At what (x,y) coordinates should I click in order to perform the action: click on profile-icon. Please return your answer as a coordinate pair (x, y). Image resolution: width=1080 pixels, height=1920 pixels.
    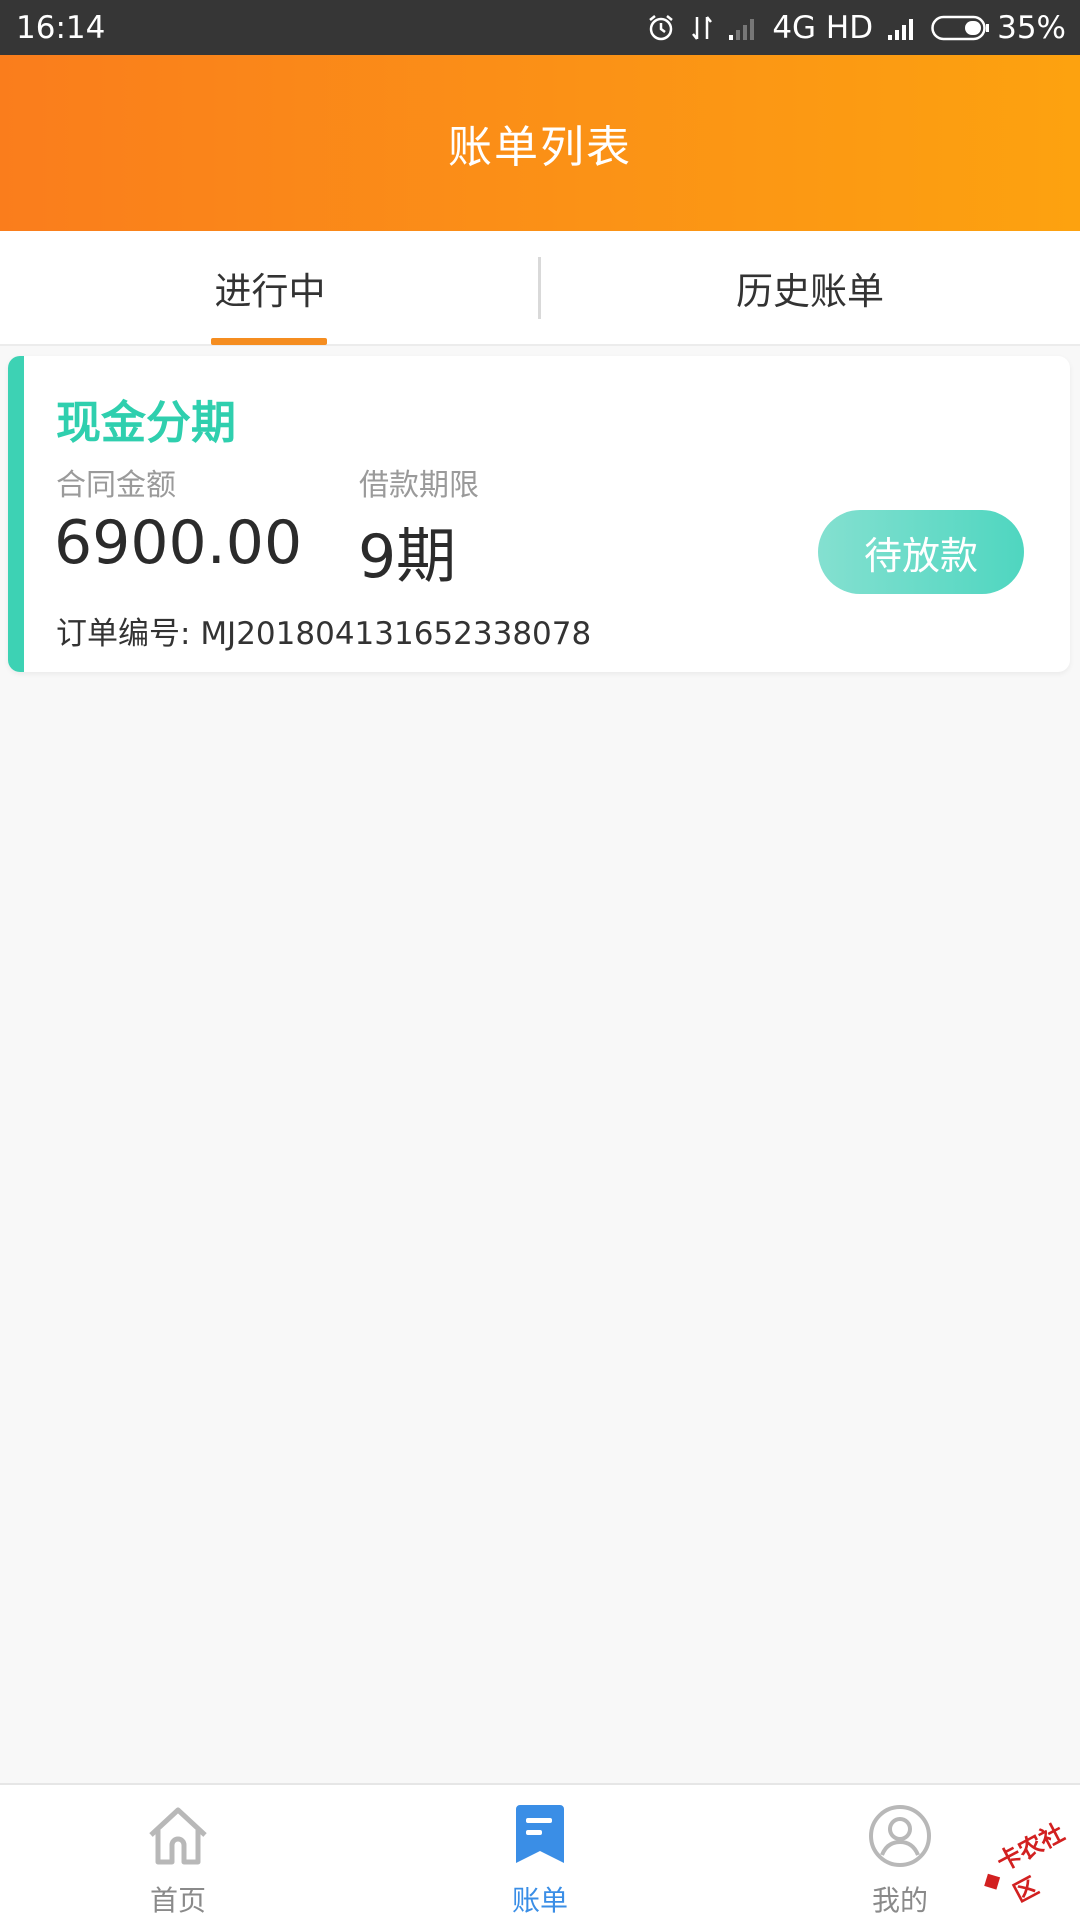
    Looking at the image, I should click on (900, 1838).